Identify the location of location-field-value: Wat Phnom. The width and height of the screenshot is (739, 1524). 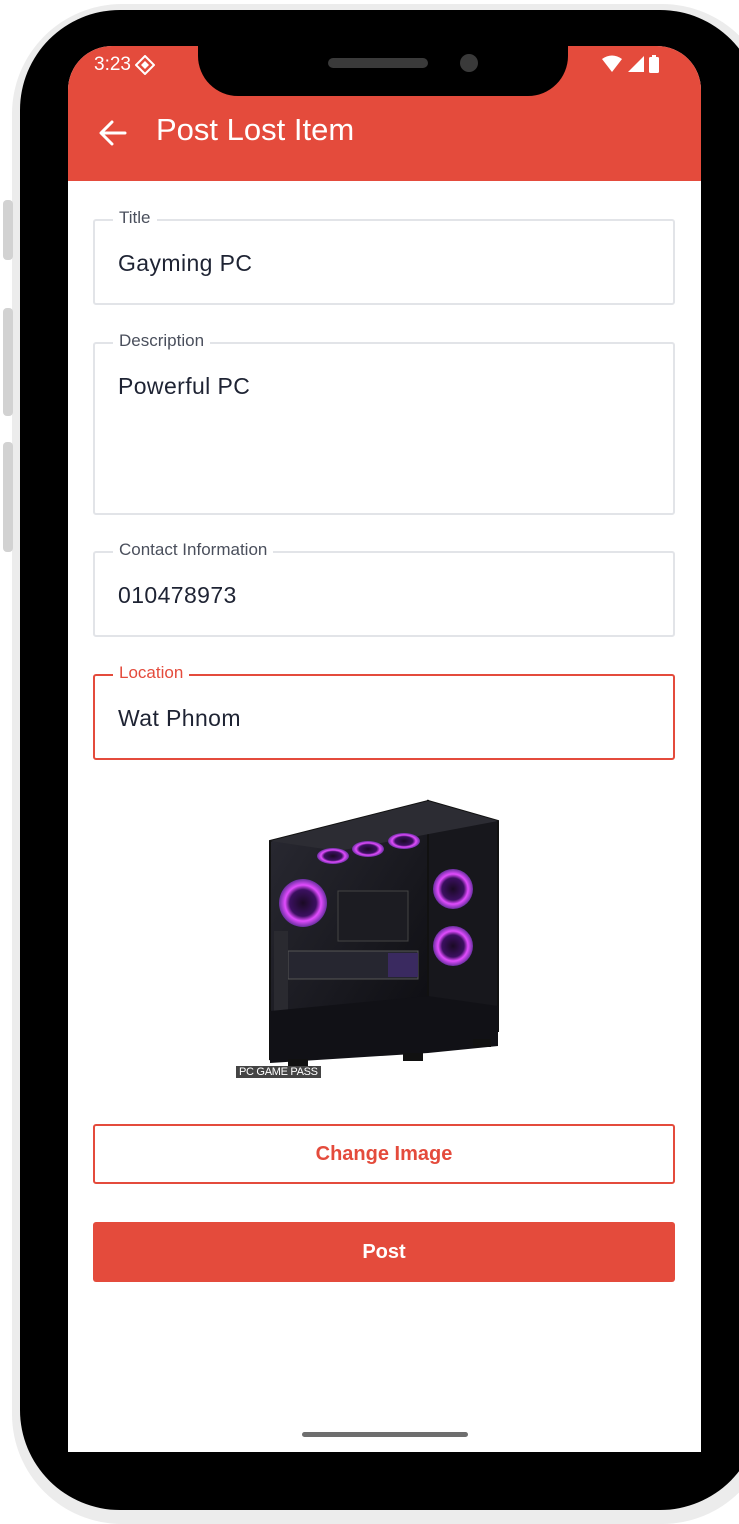
(179, 718).